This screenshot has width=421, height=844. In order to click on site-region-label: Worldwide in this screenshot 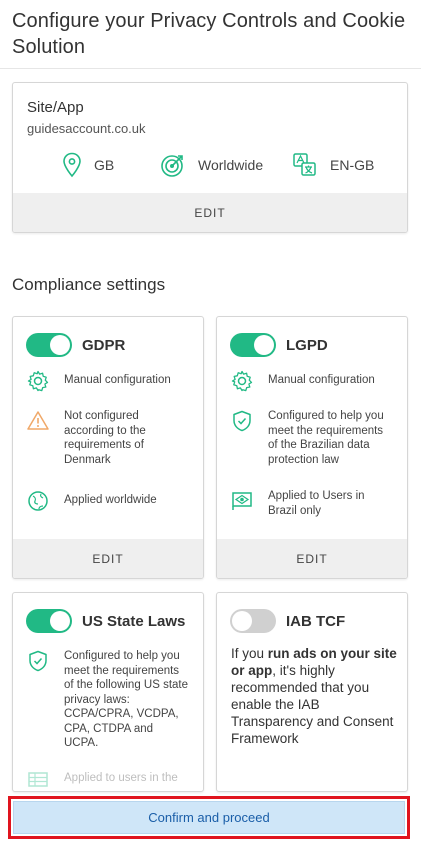, I will do `click(231, 165)`.